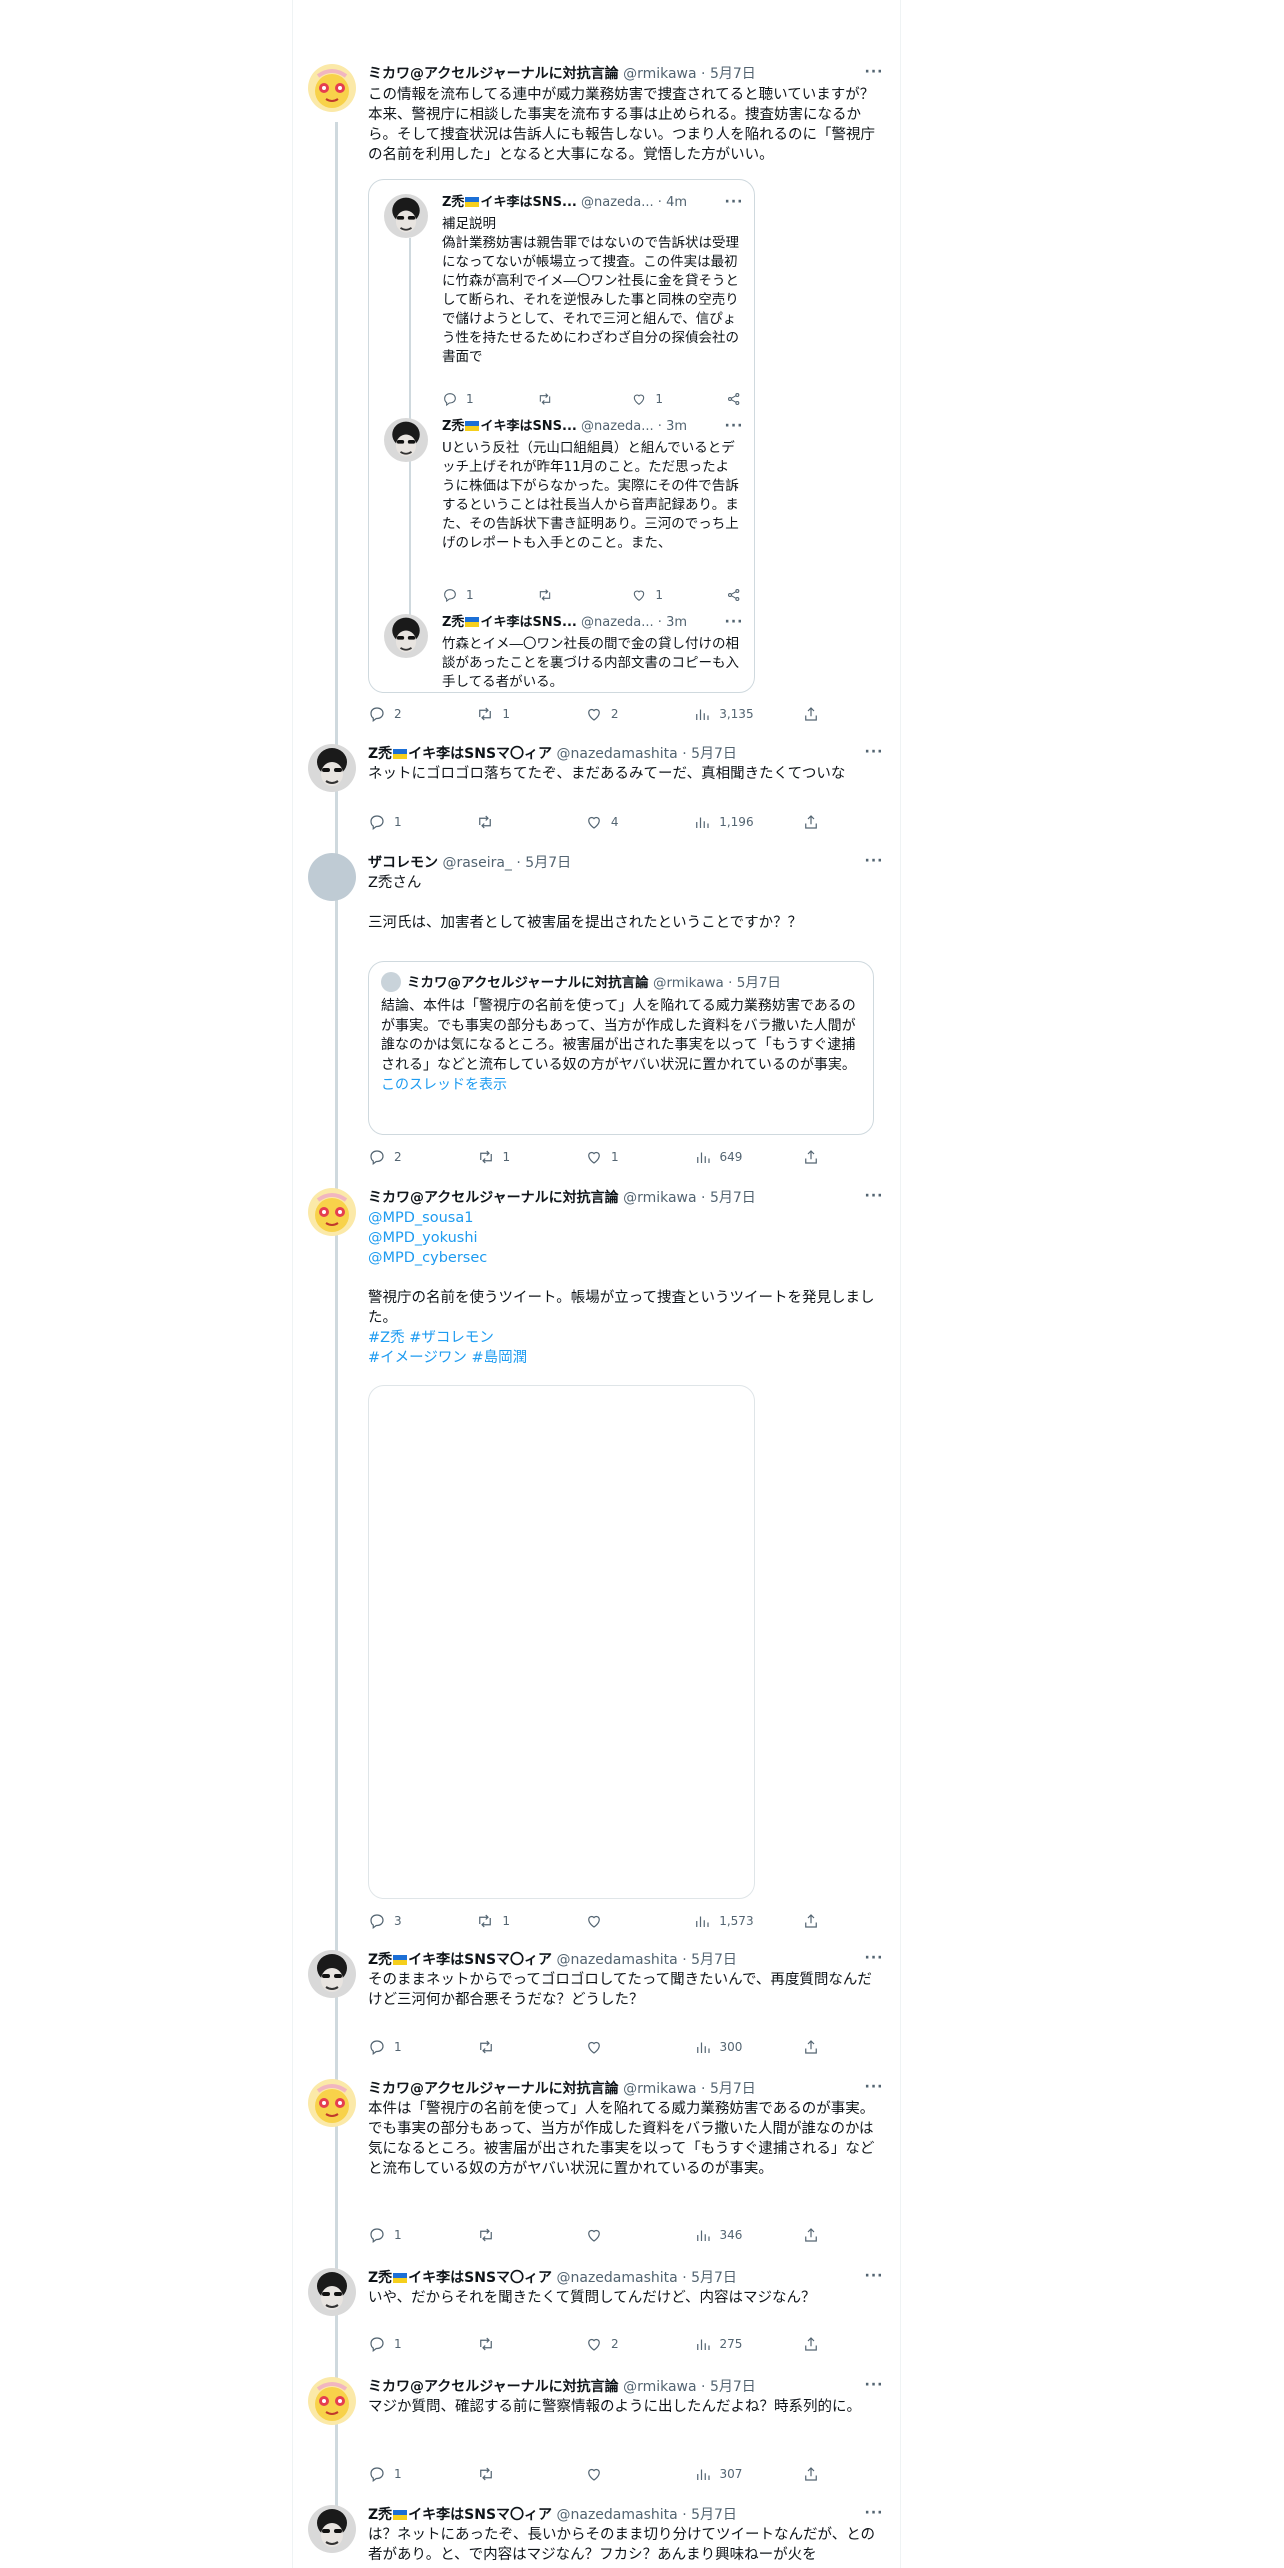  I want to click on views-button: 1,573, so click(723, 1921).